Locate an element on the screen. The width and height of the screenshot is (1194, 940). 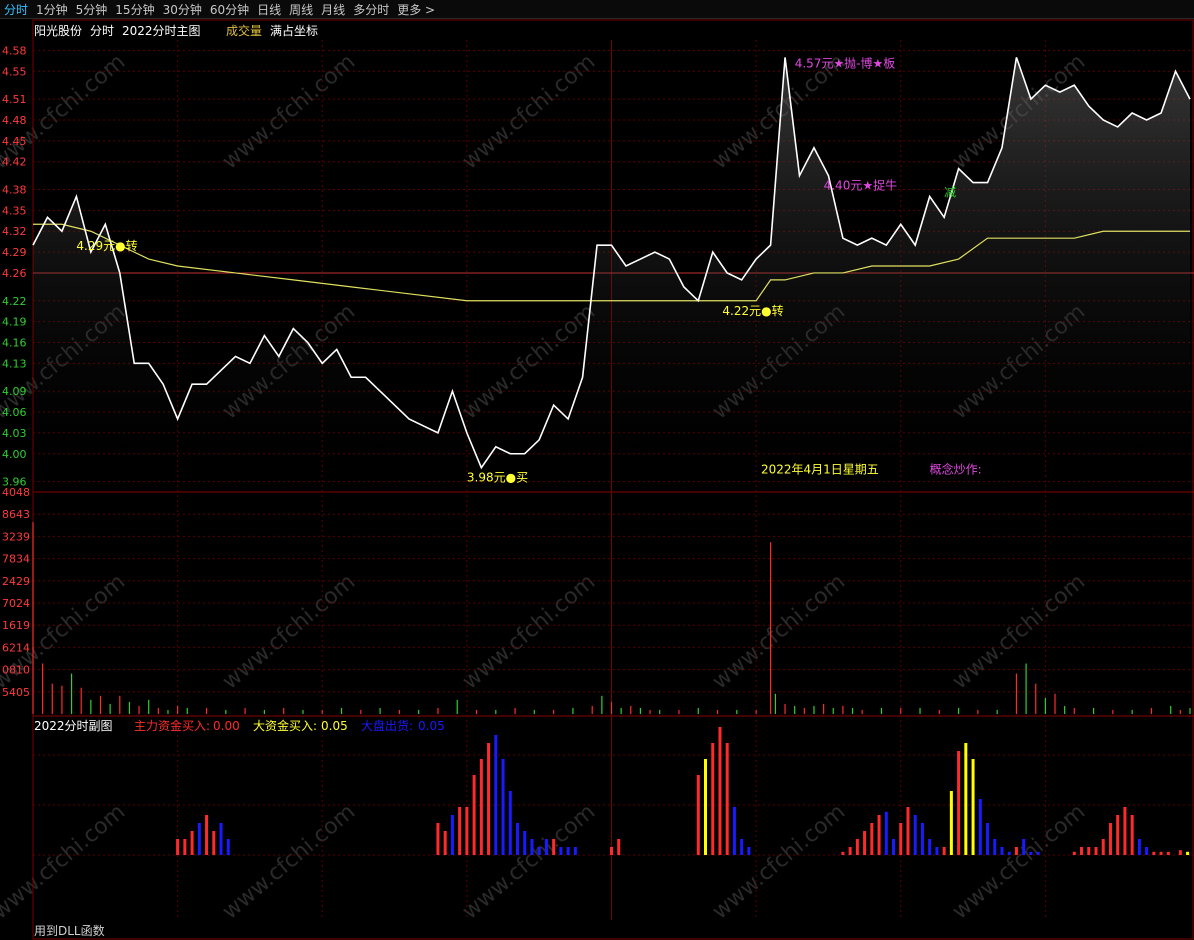
price-axis-tick: 4.19 is located at coordinates (14, 322).